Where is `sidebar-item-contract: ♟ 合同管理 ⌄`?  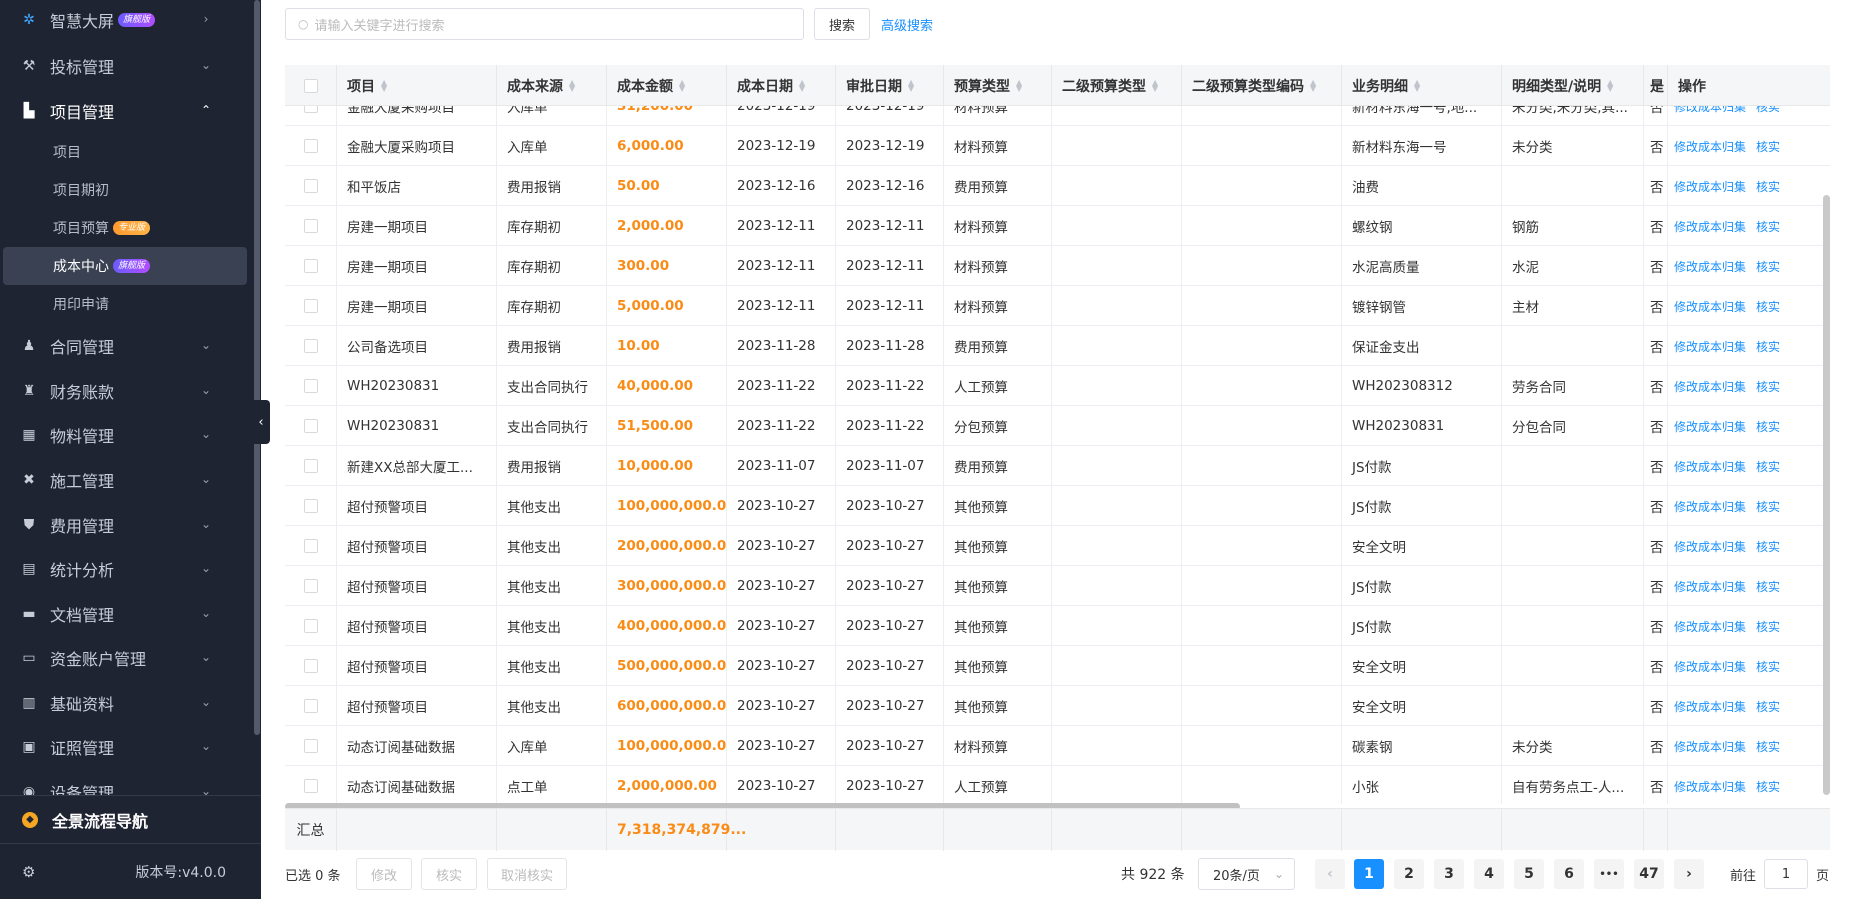 sidebar-item-contract: ♟ 合同管理 ⌄ is located at coordinates (126, 345).